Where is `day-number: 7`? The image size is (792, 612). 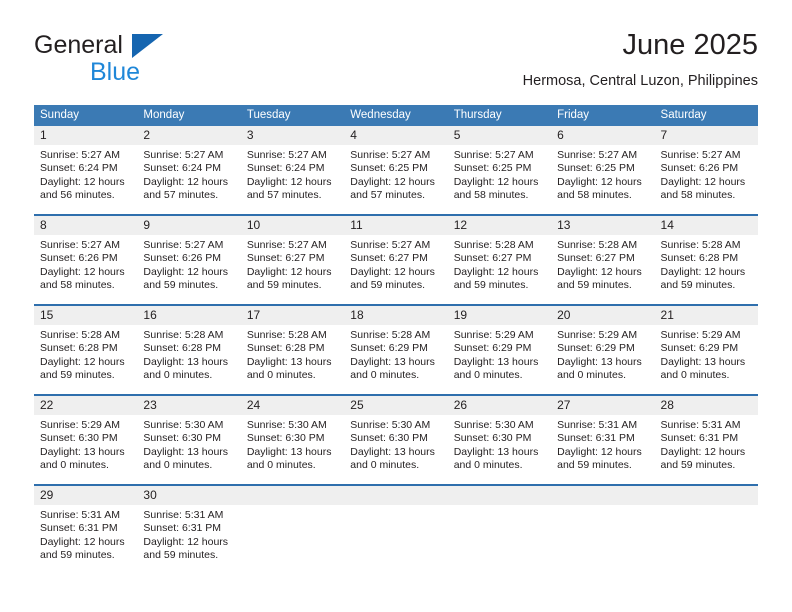 day-number: 7 is located at coordinates (706, 135).